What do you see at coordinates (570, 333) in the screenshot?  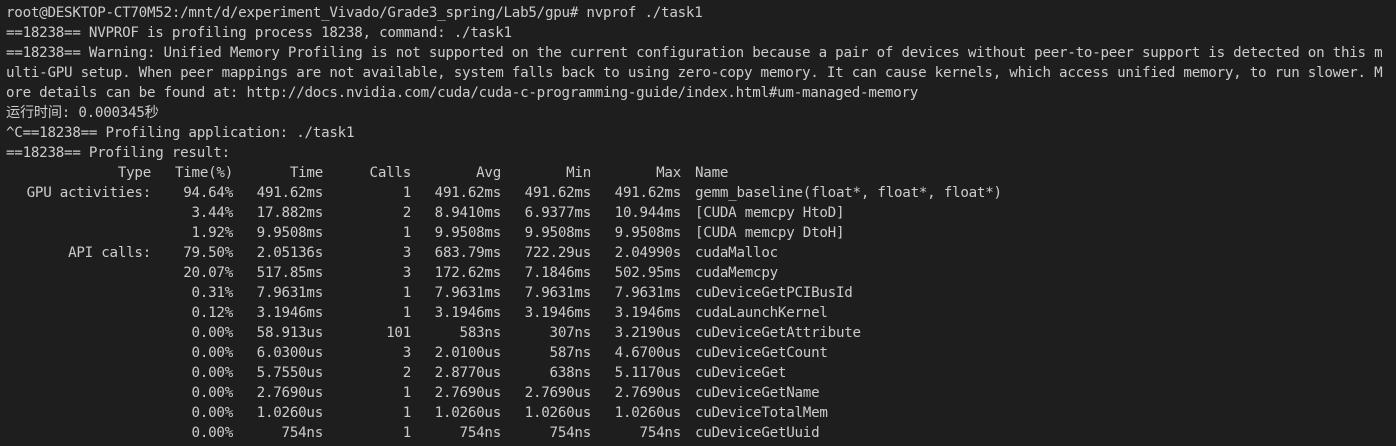 I see `cell-min: 307ns` at bounding box center [570, 333].